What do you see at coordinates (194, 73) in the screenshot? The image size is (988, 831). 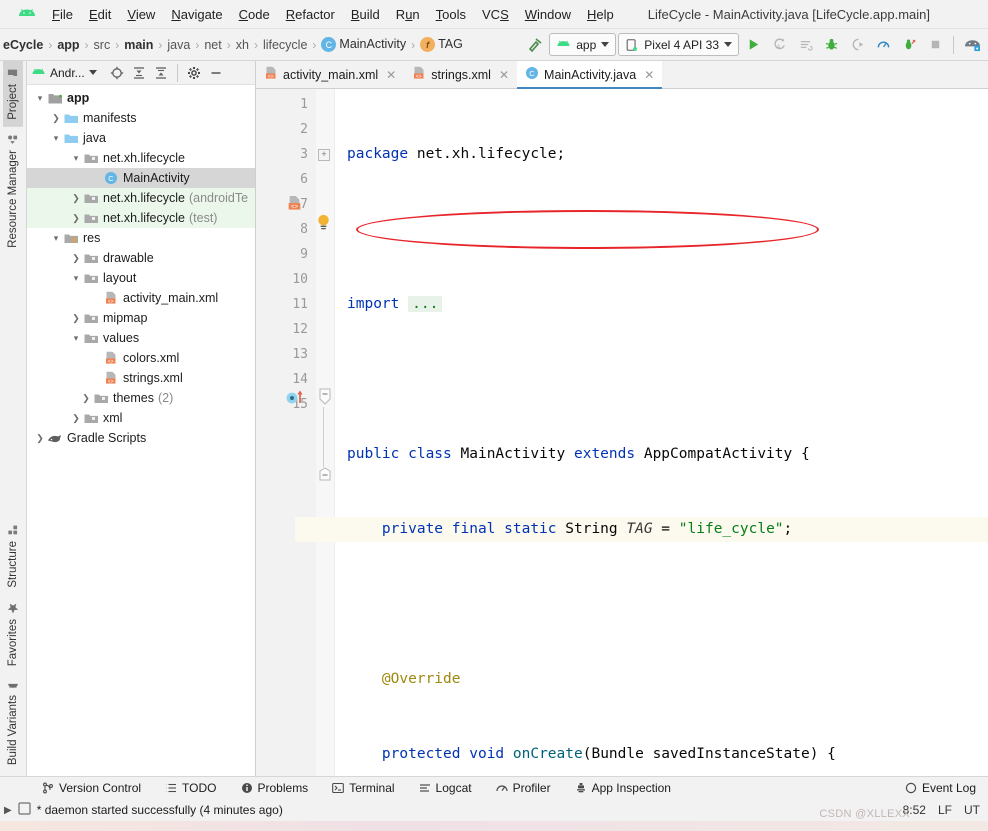 I see `settings-gear-icon` at bounding box center [194, 73].